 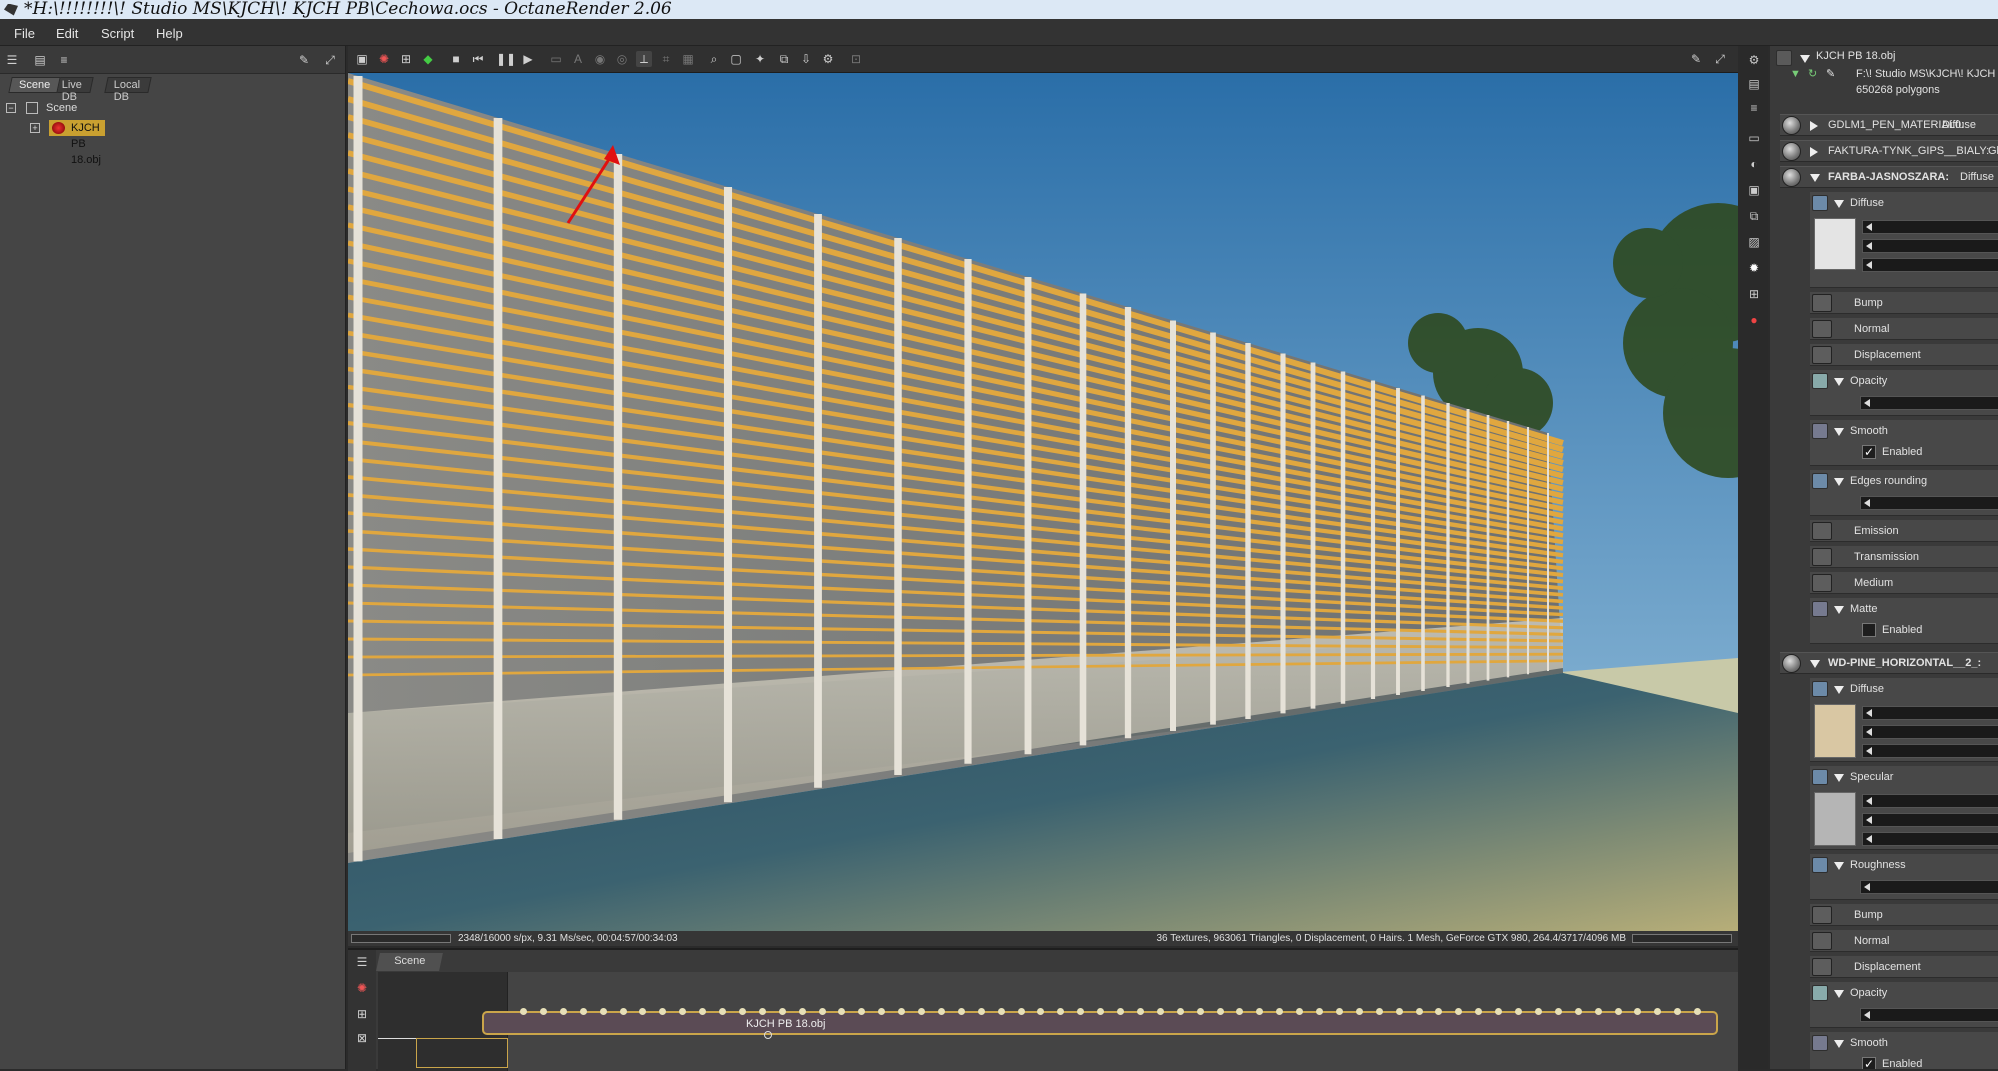 I want to click on inspector-stack-icon: ⧉, so click(x=1754, y=216).